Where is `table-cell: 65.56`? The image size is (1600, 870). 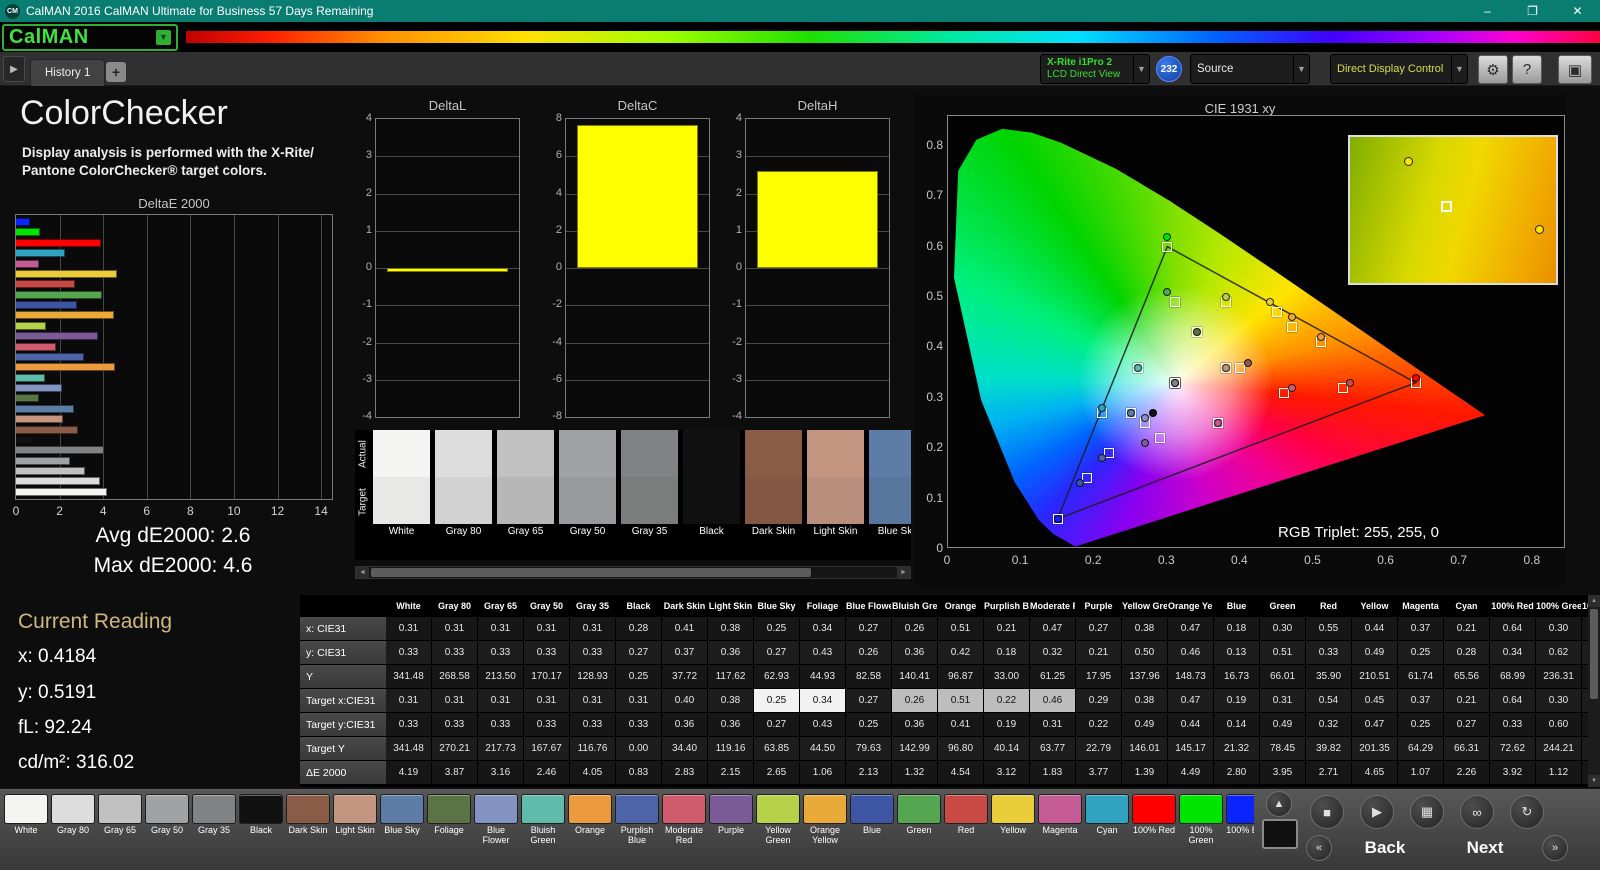
table-cell: 65.56 is located at coordinates (1467, 677).